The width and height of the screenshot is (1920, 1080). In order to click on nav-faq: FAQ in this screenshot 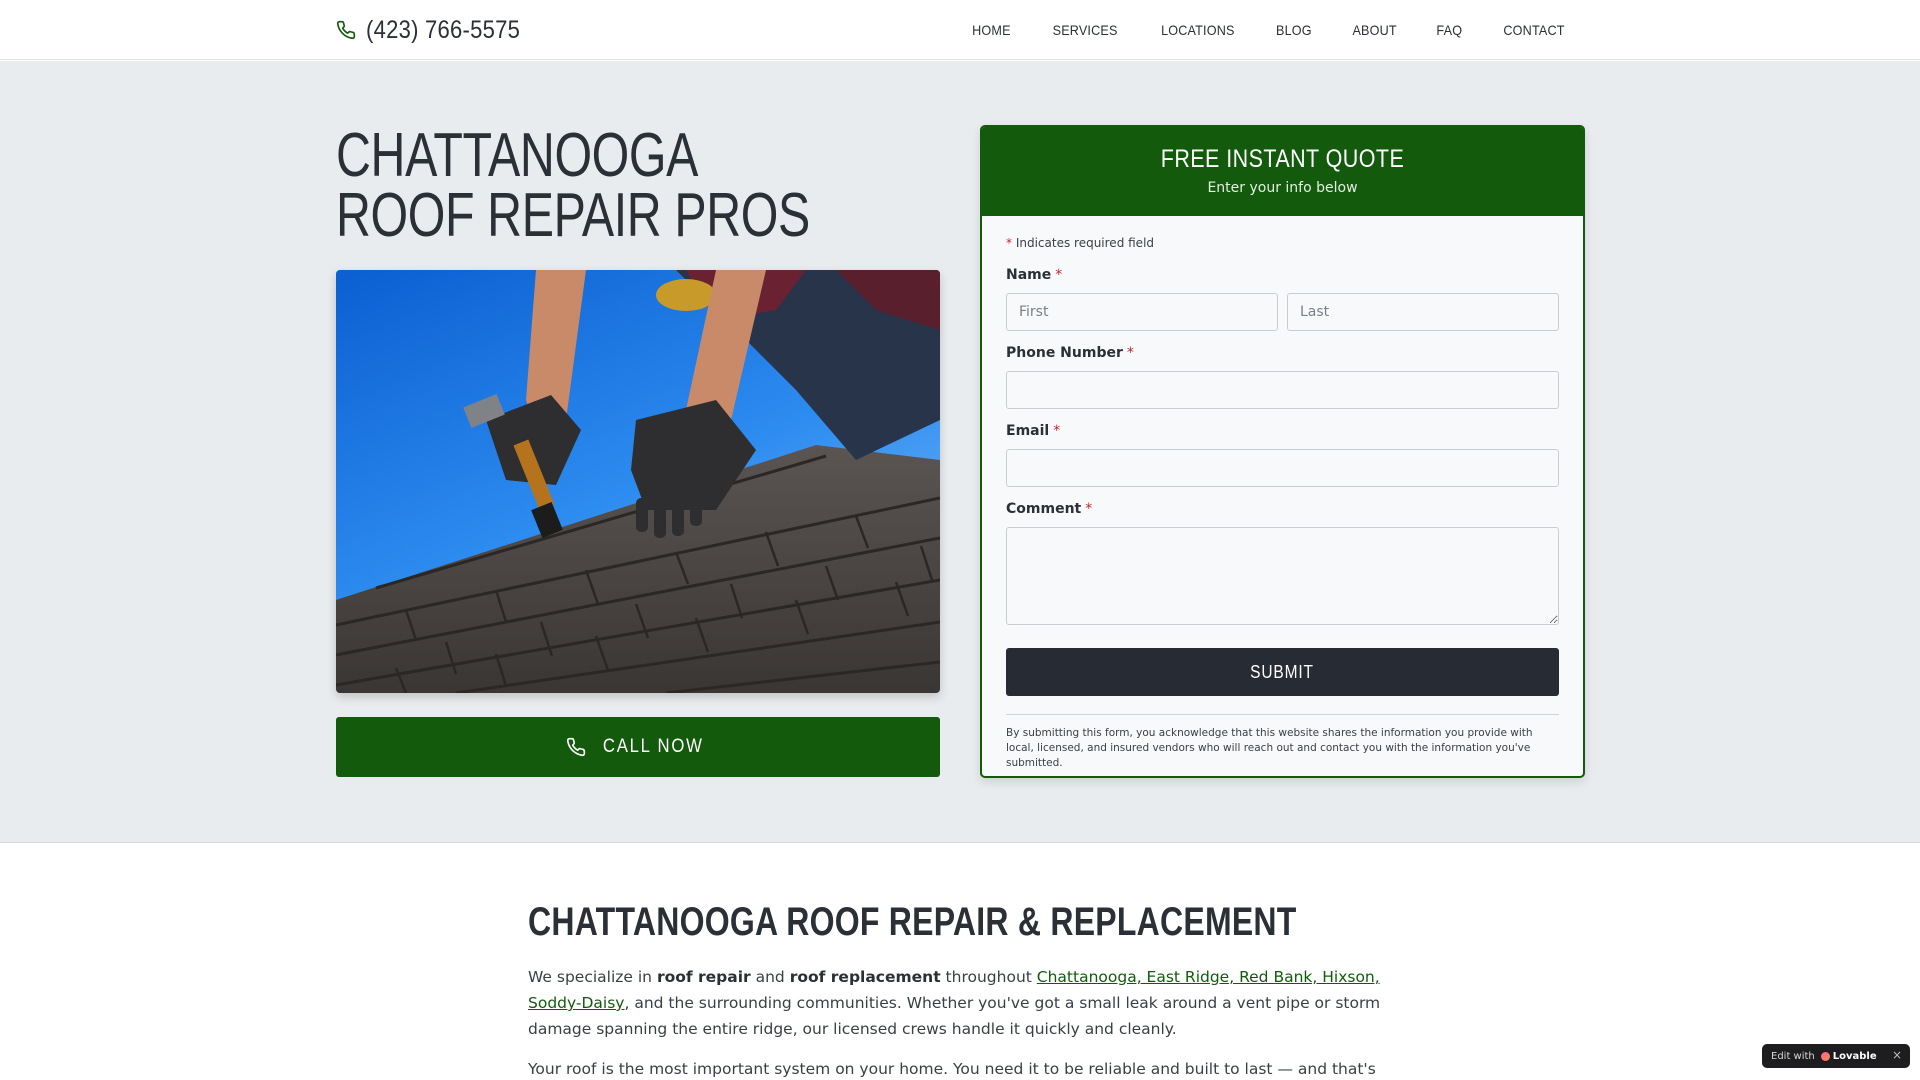, I will do `click(1450, 30)`.